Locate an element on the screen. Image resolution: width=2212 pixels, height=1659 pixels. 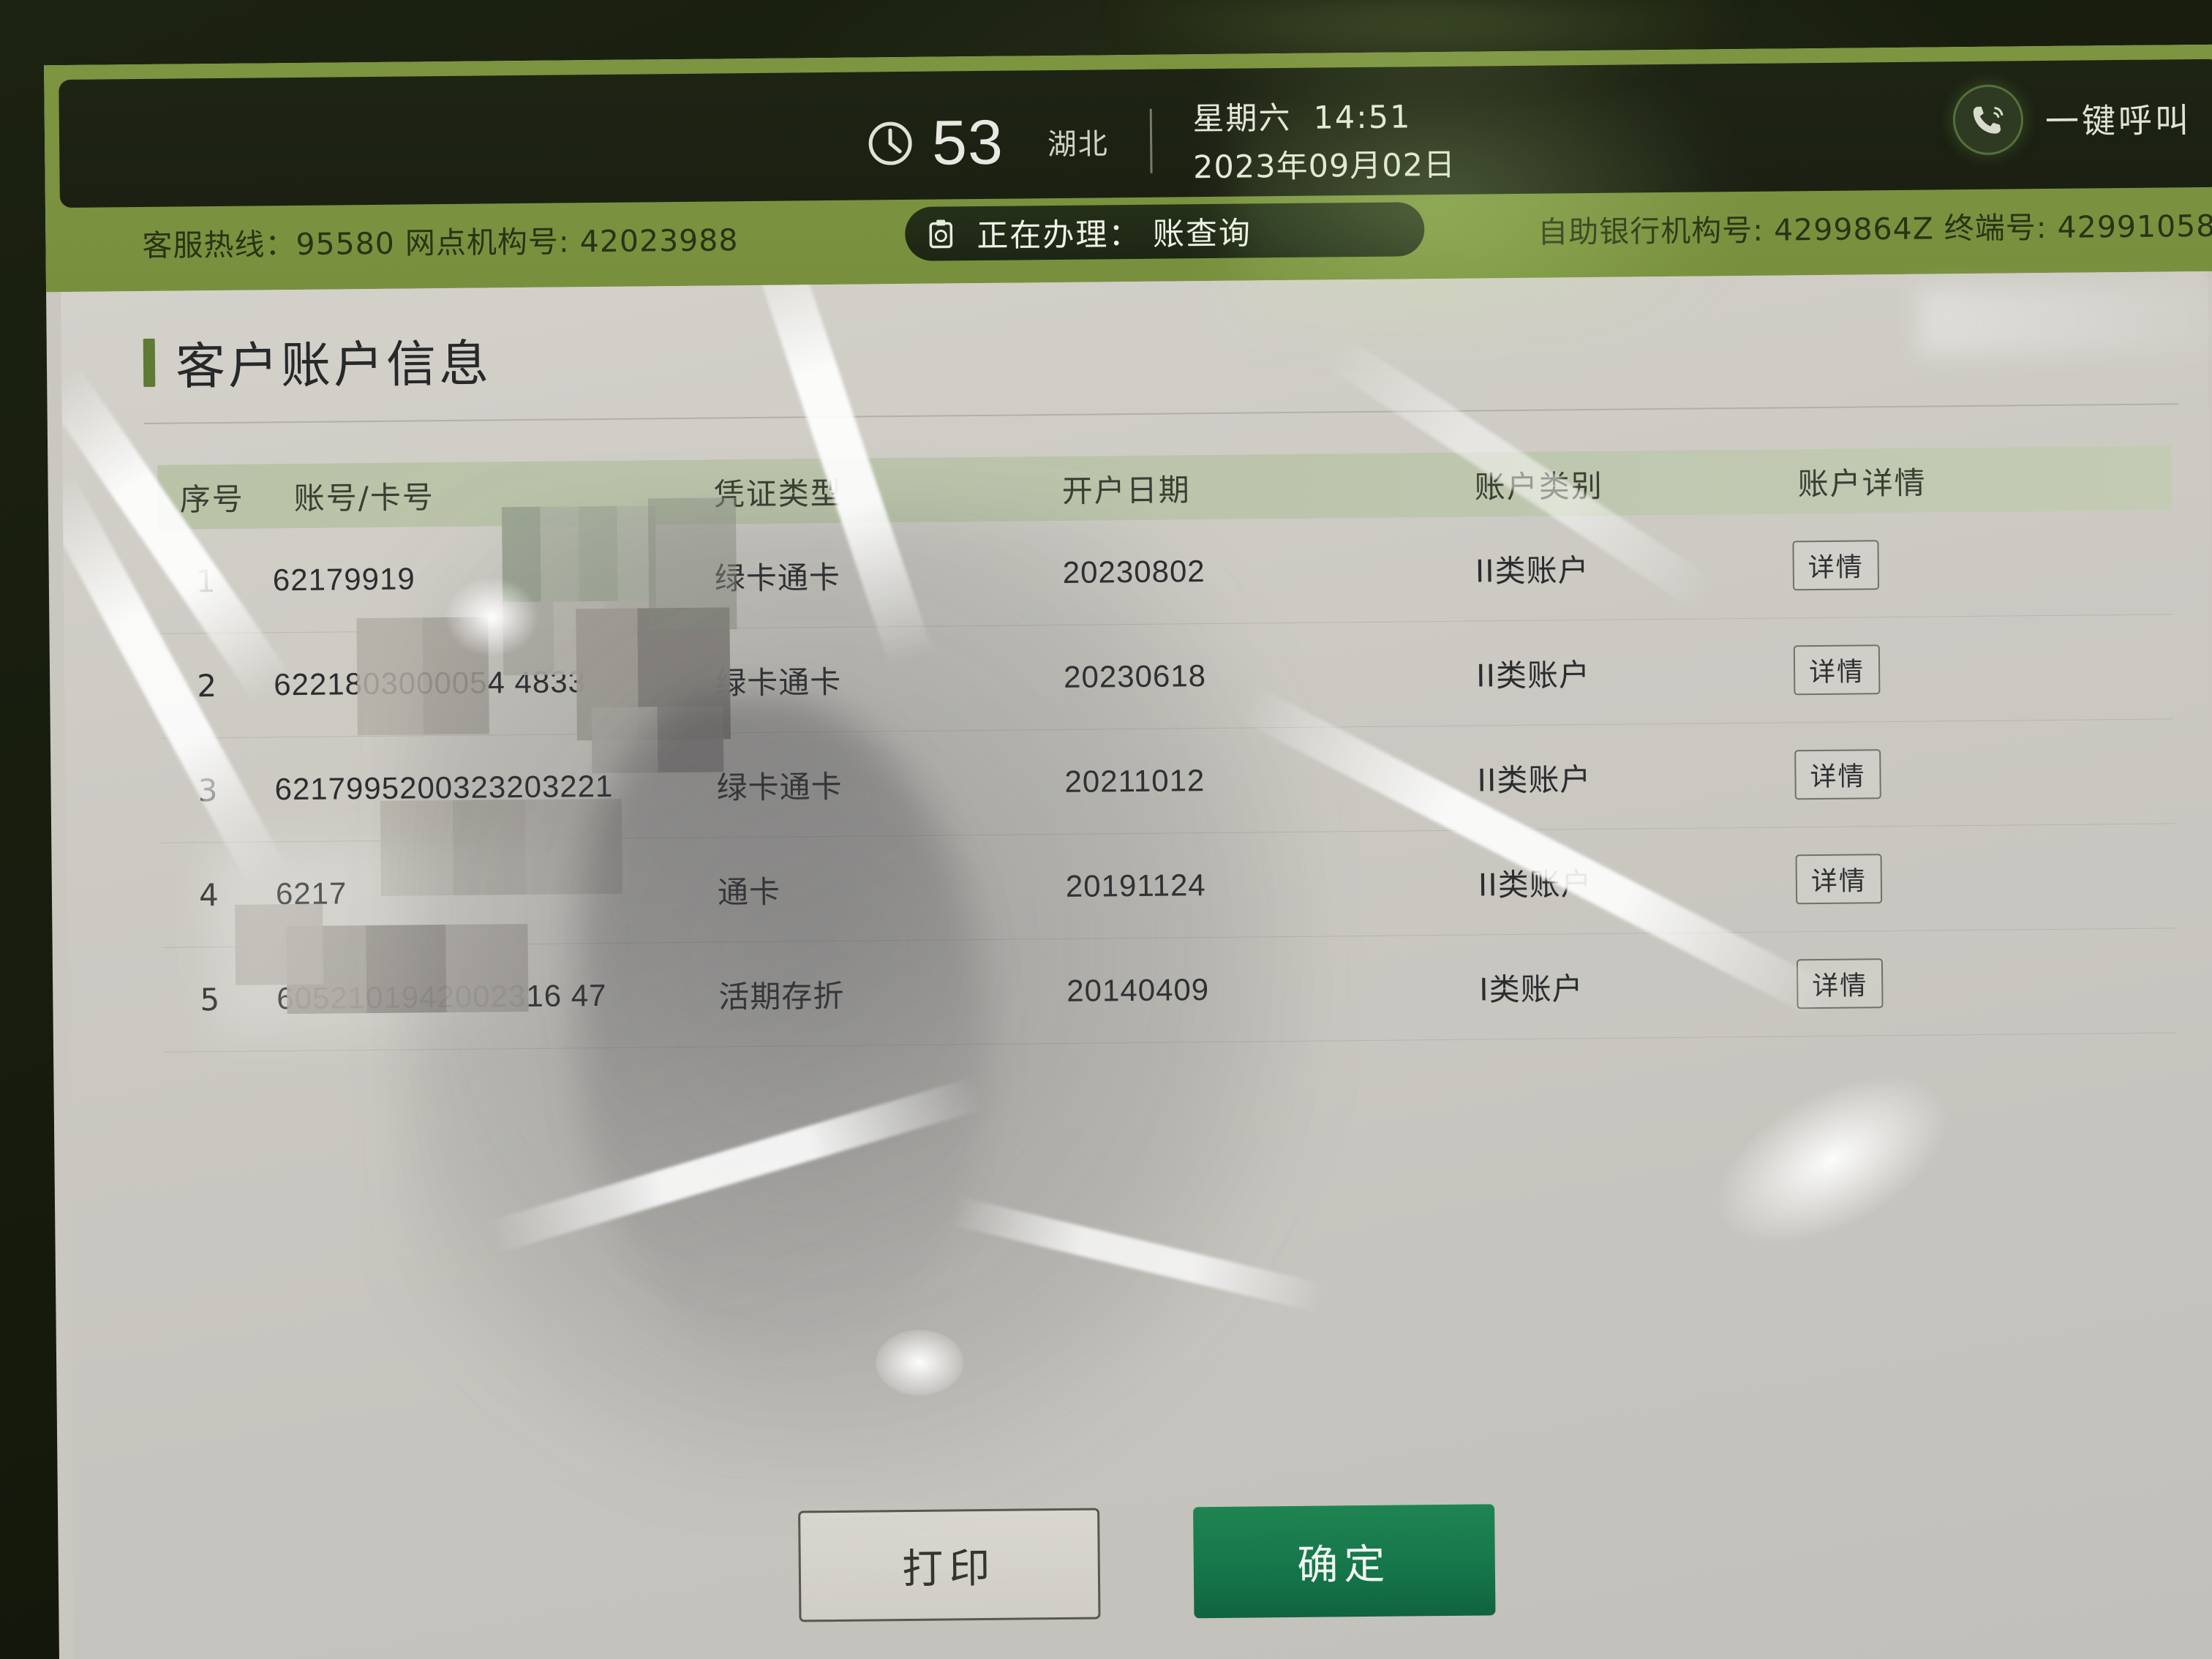
header-dark-panel: 53 湖北 星期六 14:51 2023年09月02日 一键呼叫 is located at coordinates (1135, 133).